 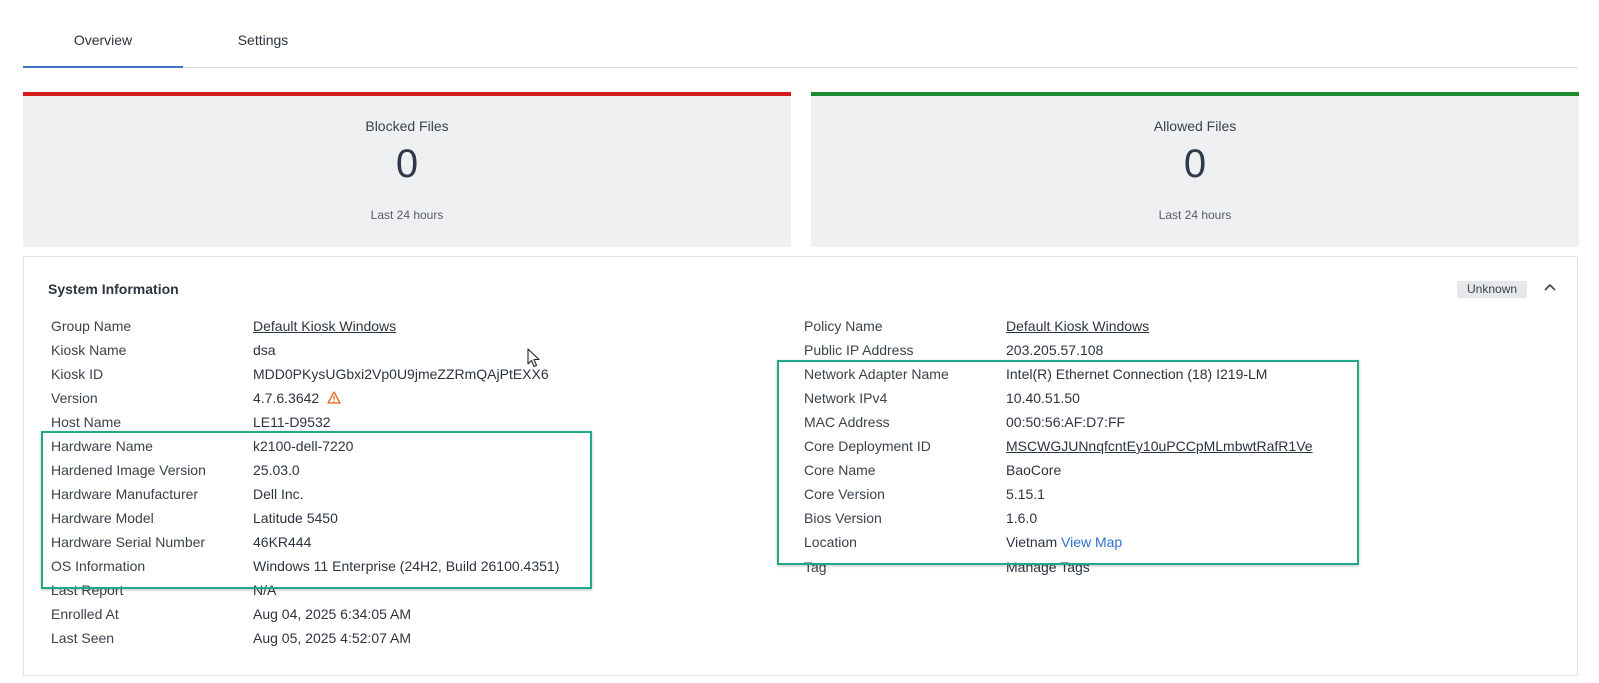 What do you see at coordinates (533, 358) in the screenshot?
I see `mouse-cursor-icon` at bounding box center [533, 358].